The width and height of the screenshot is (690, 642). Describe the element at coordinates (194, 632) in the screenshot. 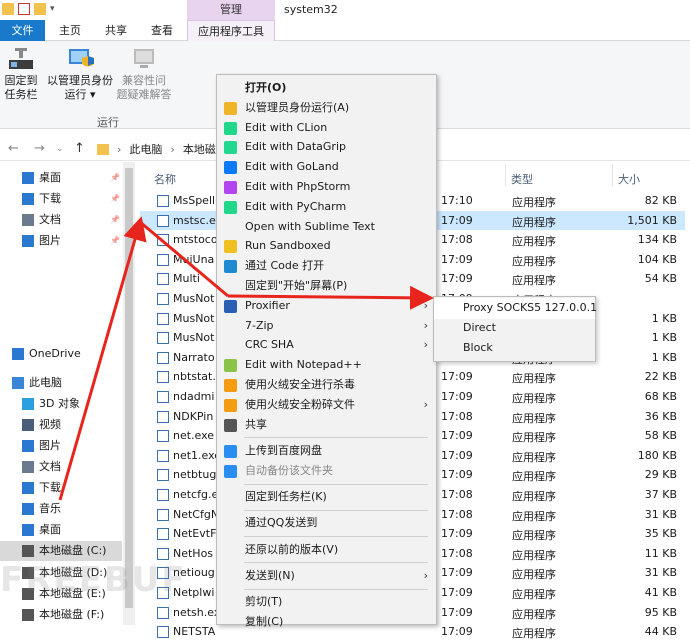

I see `file-name: NETSTA` at that location.